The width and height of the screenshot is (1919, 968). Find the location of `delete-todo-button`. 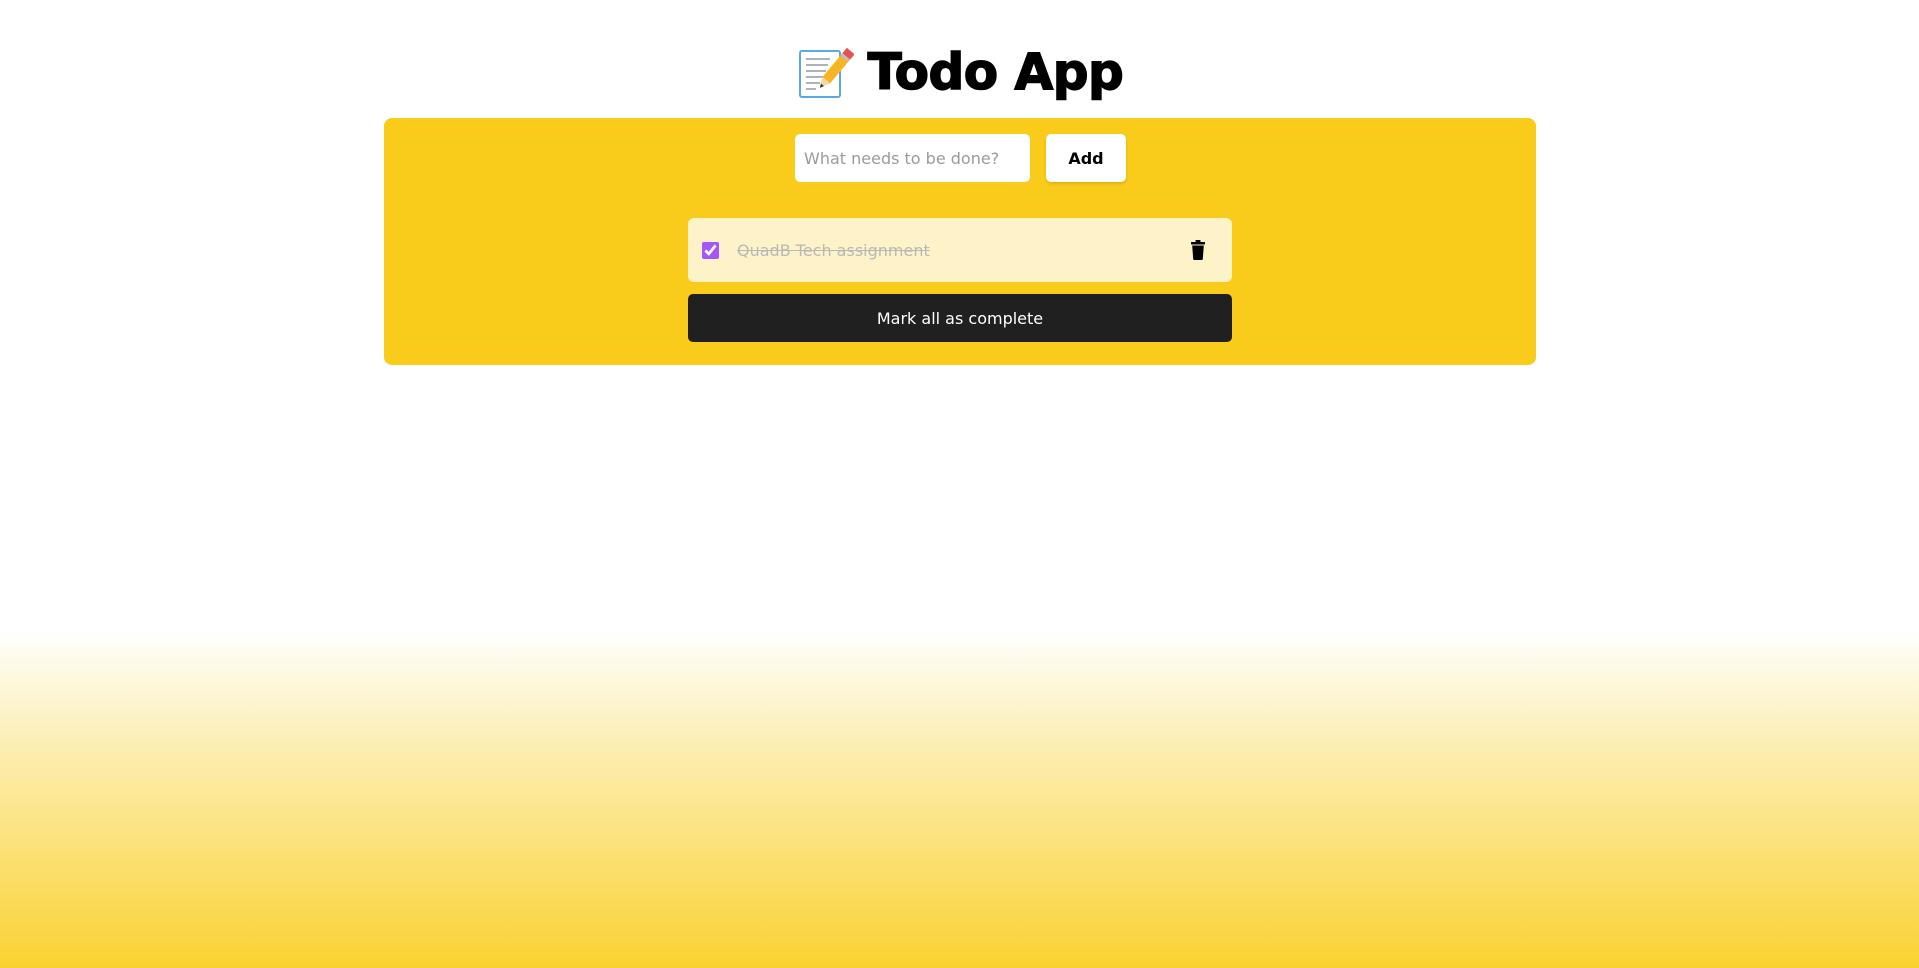

delete-todo-button is located at coordinates (1198, 250).